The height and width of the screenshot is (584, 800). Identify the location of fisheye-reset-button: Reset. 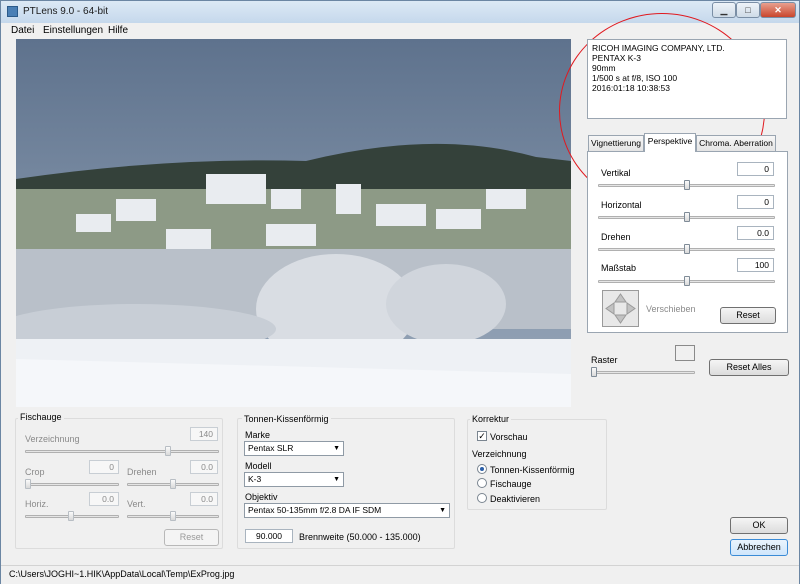
(191, 537).